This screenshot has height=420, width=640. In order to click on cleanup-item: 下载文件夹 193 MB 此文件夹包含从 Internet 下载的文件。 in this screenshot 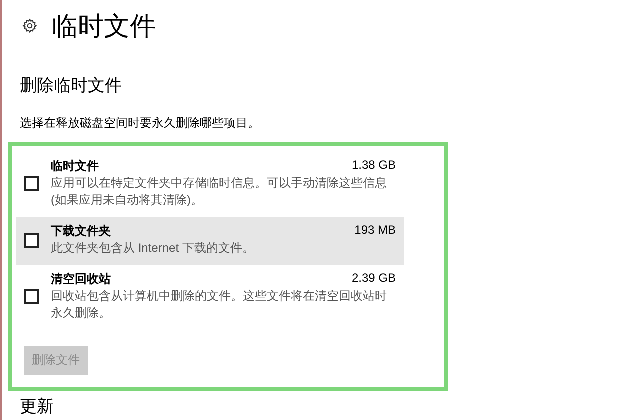, I will do `click(210, 241)`.